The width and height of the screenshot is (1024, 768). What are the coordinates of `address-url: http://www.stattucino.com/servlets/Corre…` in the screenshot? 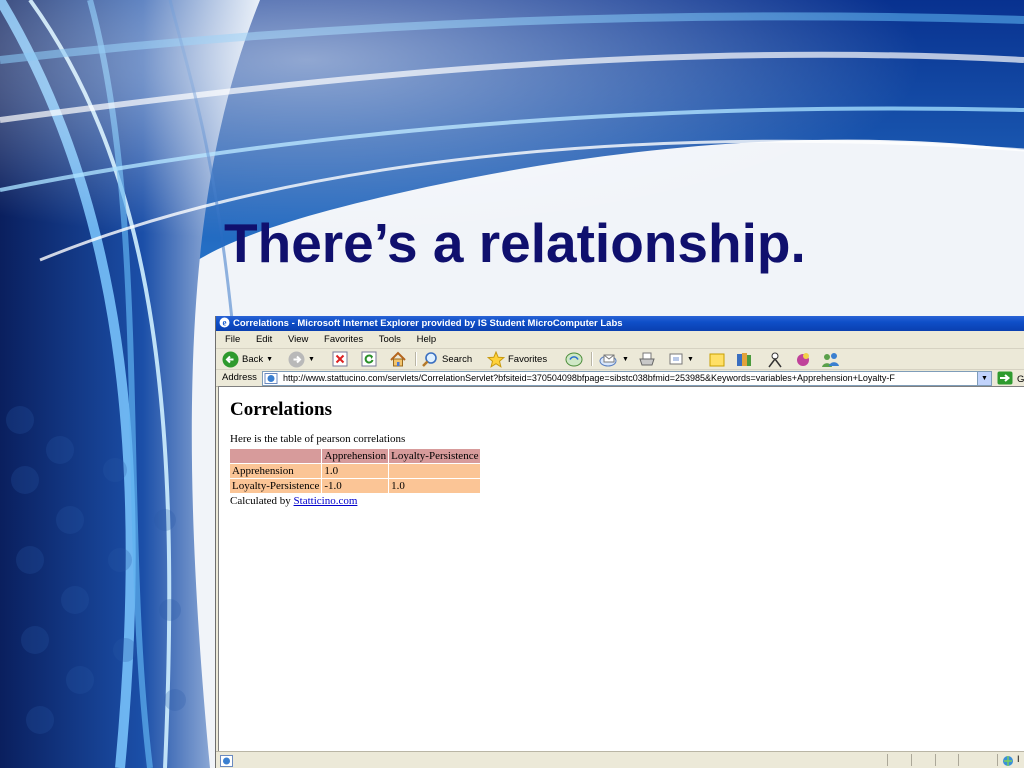 It's located at (589, 378).